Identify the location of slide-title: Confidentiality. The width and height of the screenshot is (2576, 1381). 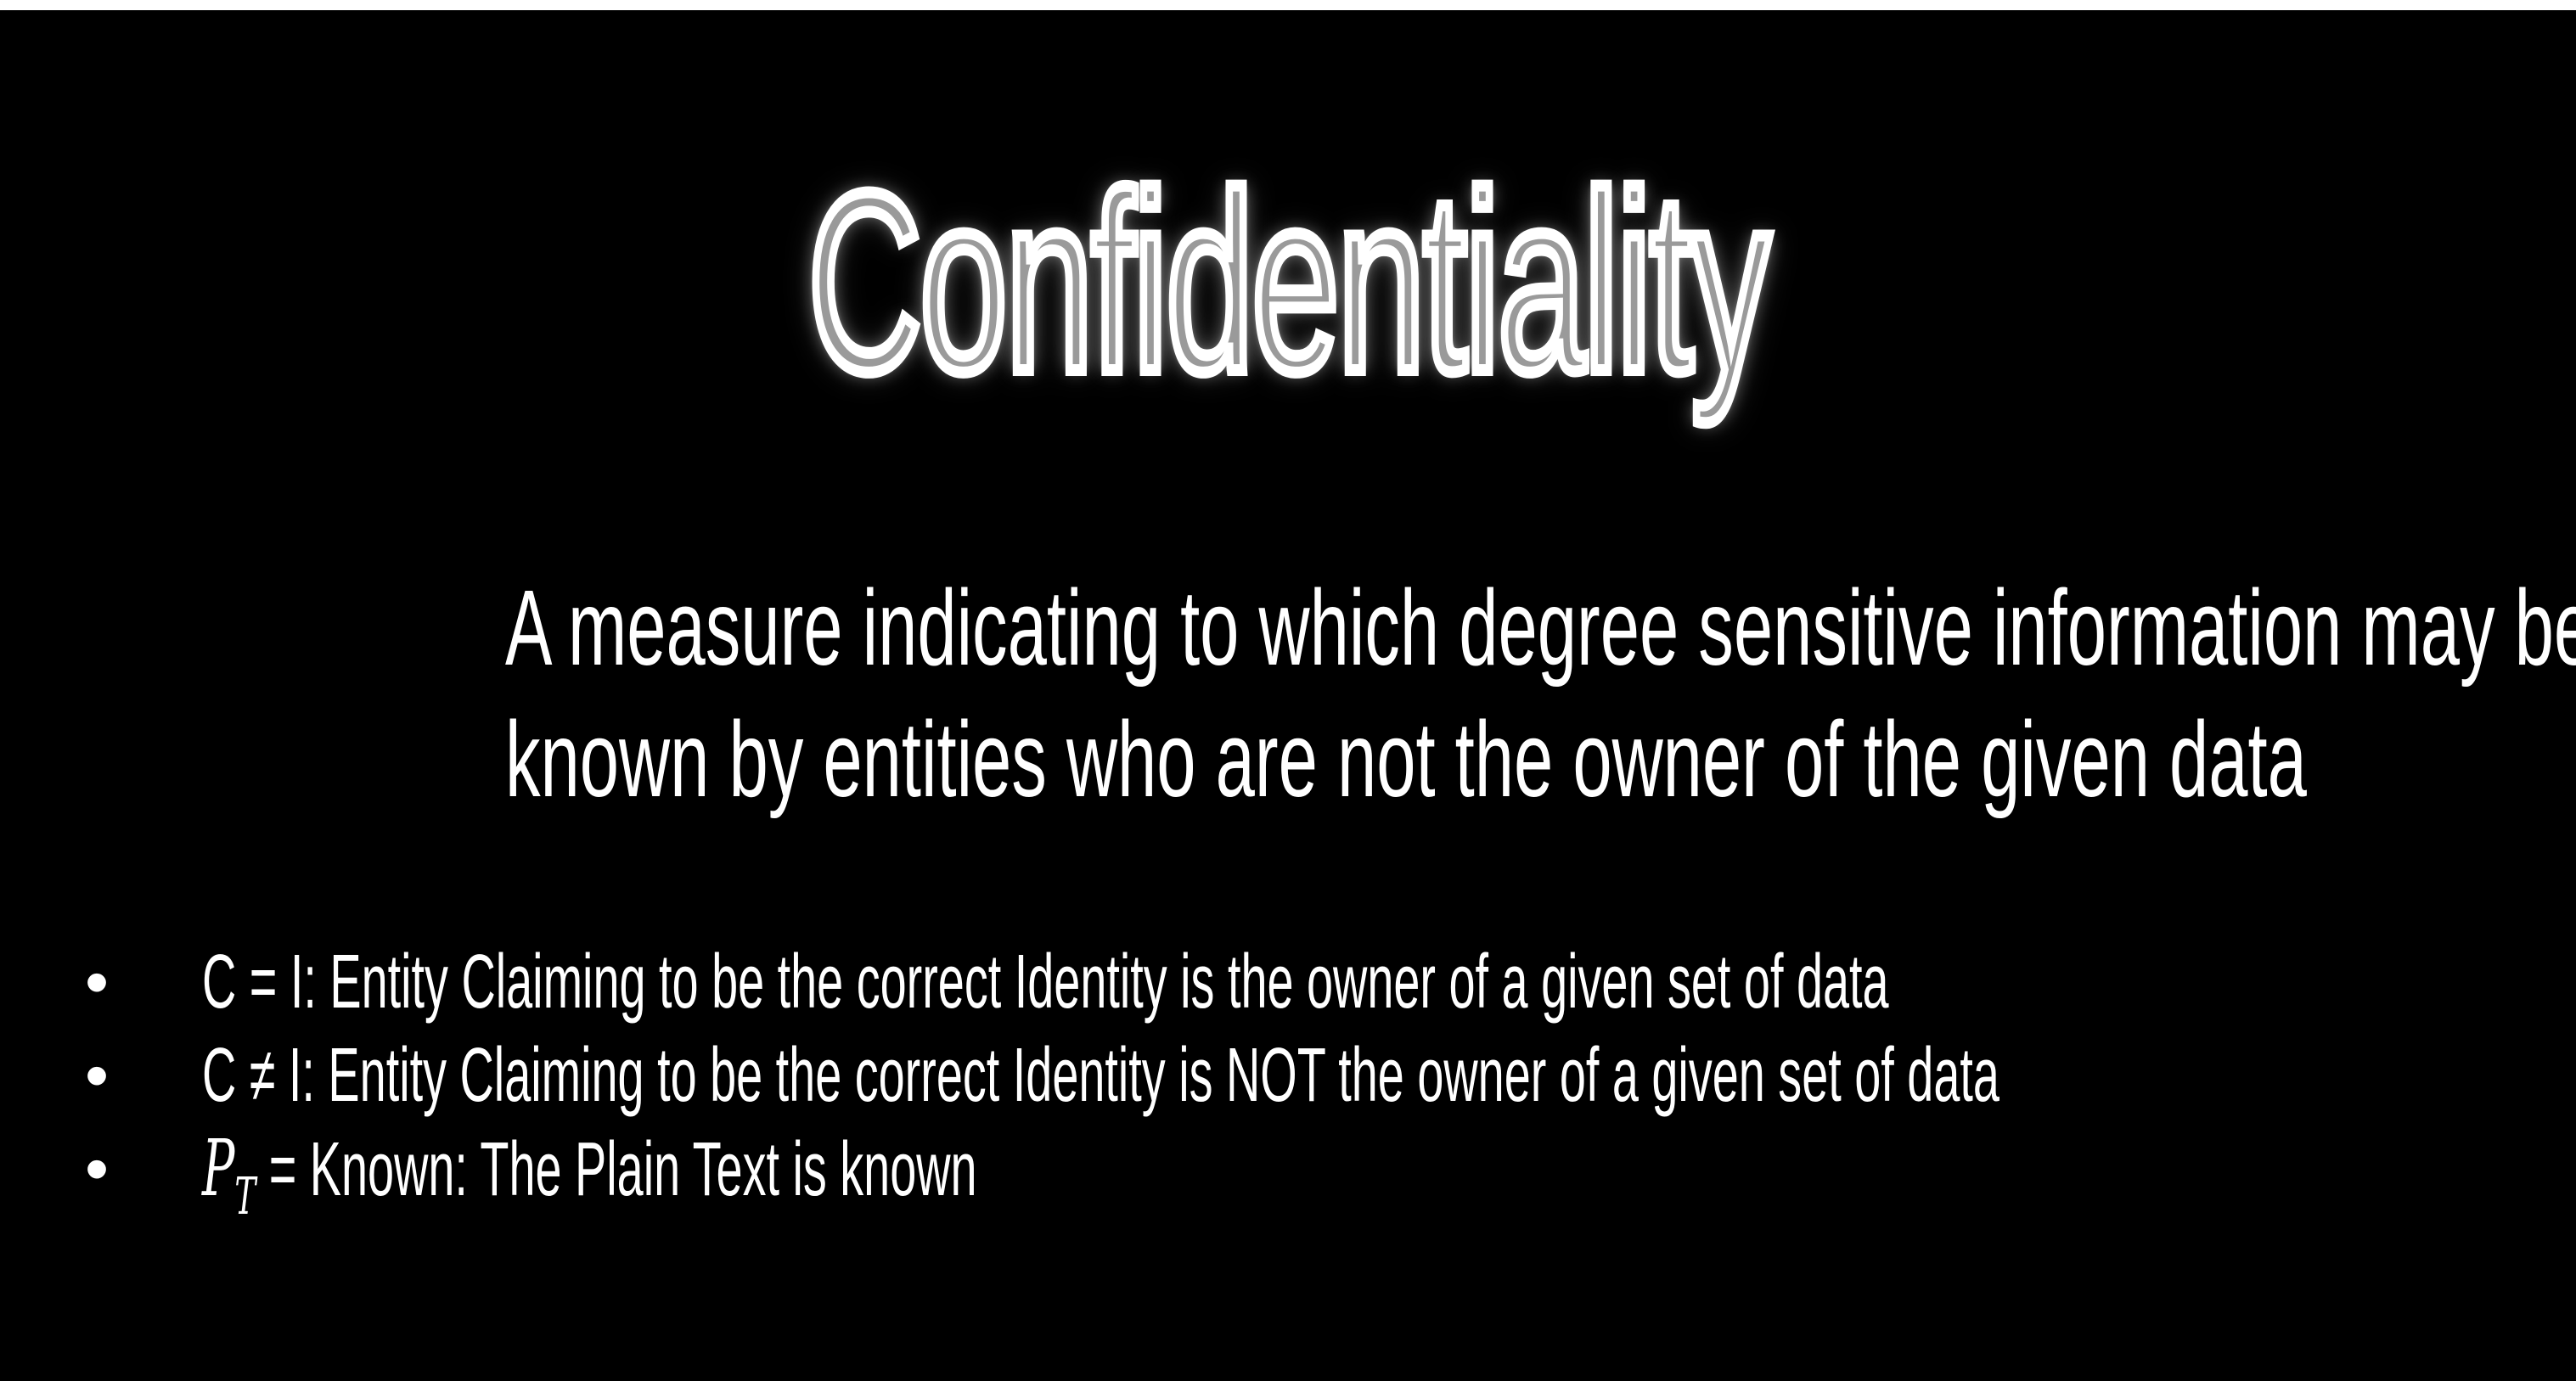
(1289, 281).